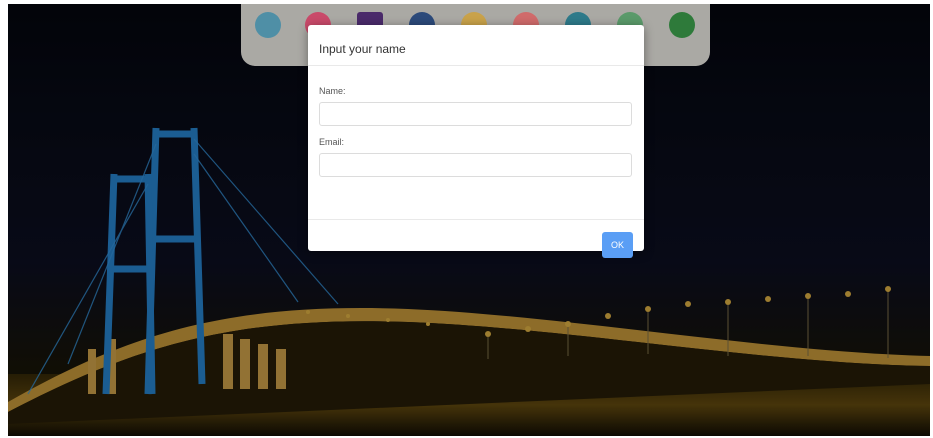  What do you see at coordinates (362, 49) in the screenshot?
I see `dialog-title: Input your name` at bounding box center [362, 49].